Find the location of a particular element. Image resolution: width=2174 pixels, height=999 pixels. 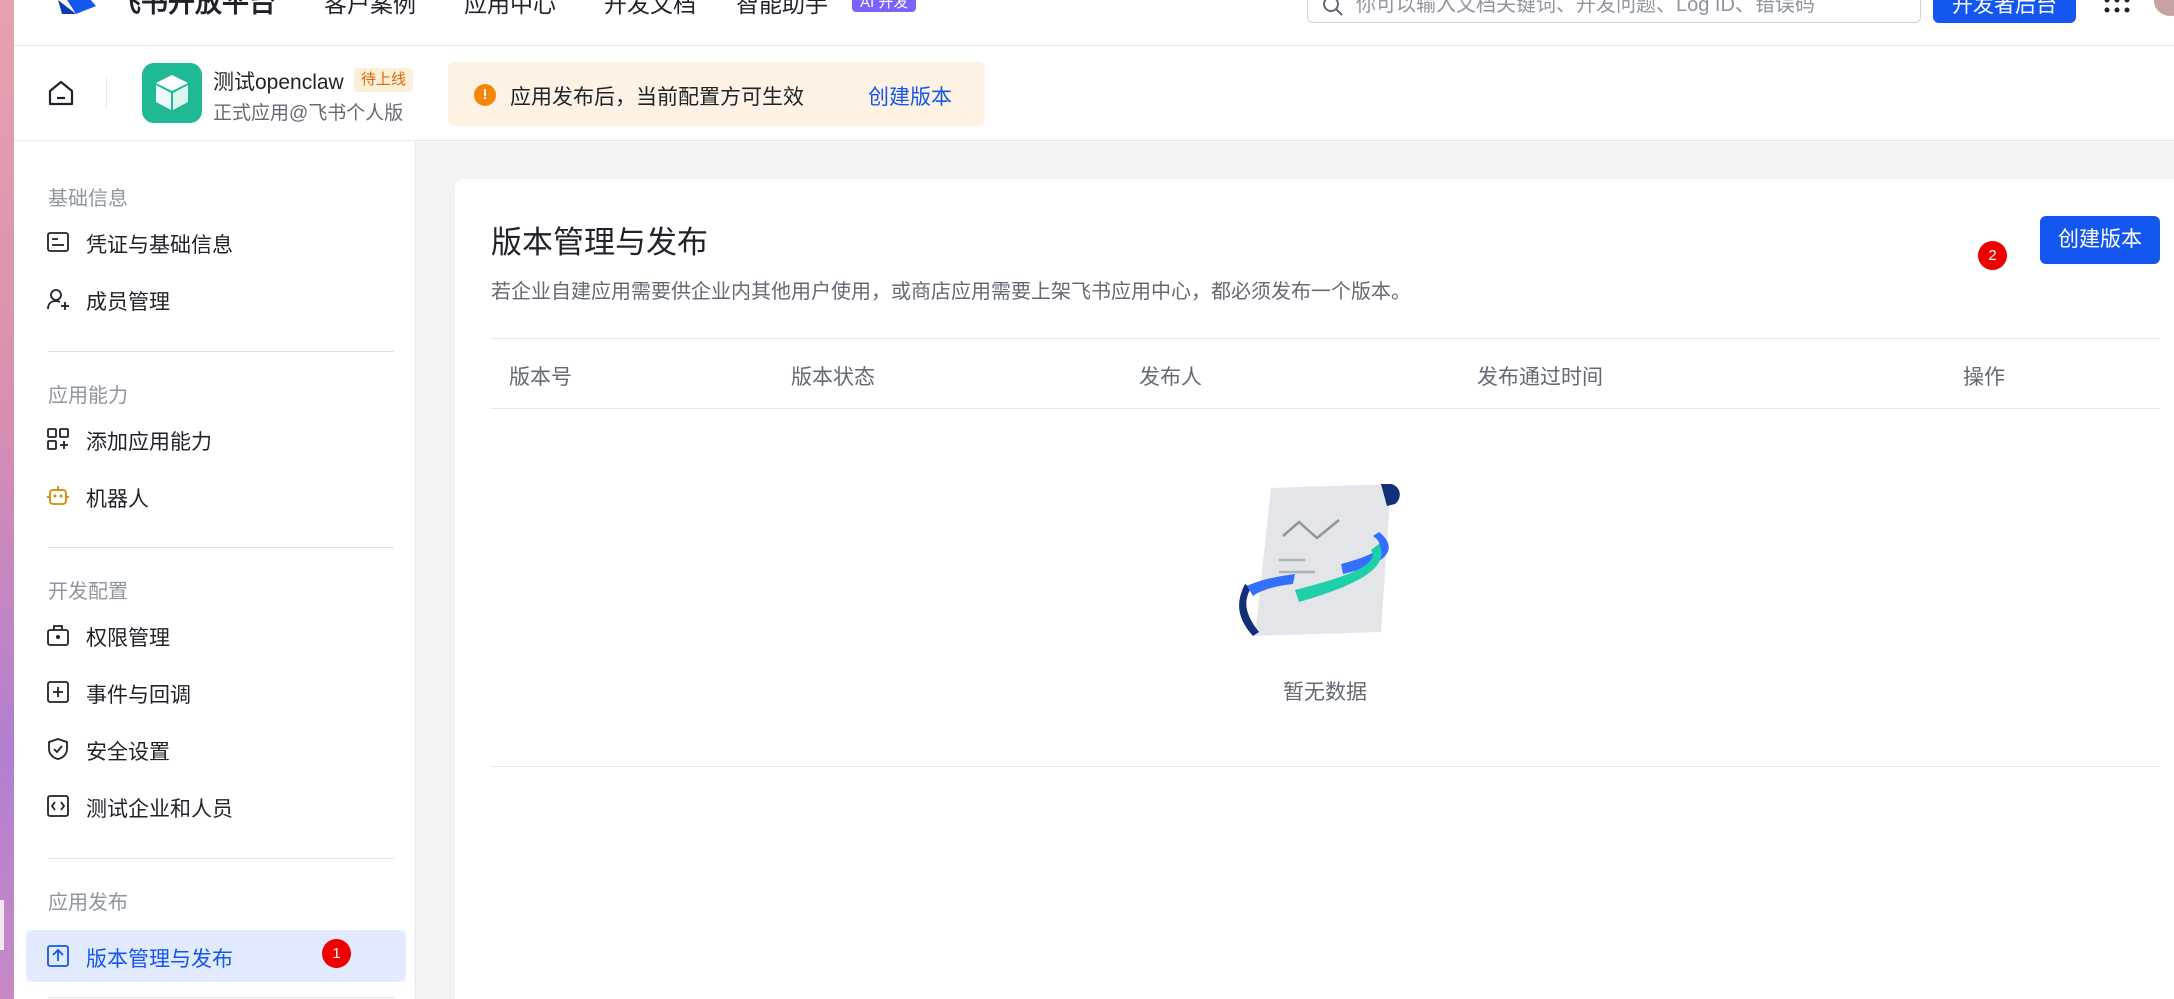

ai-dev-badge: AI 开发 is located at coordinates (884, 6).